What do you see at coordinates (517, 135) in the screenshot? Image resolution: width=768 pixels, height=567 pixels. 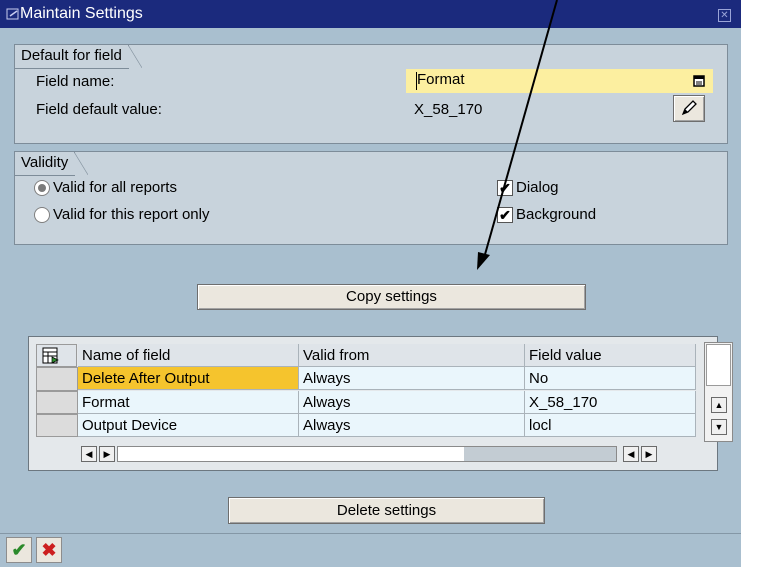 I see `arrow-annotation-icon` at bounding box center [517, 135].